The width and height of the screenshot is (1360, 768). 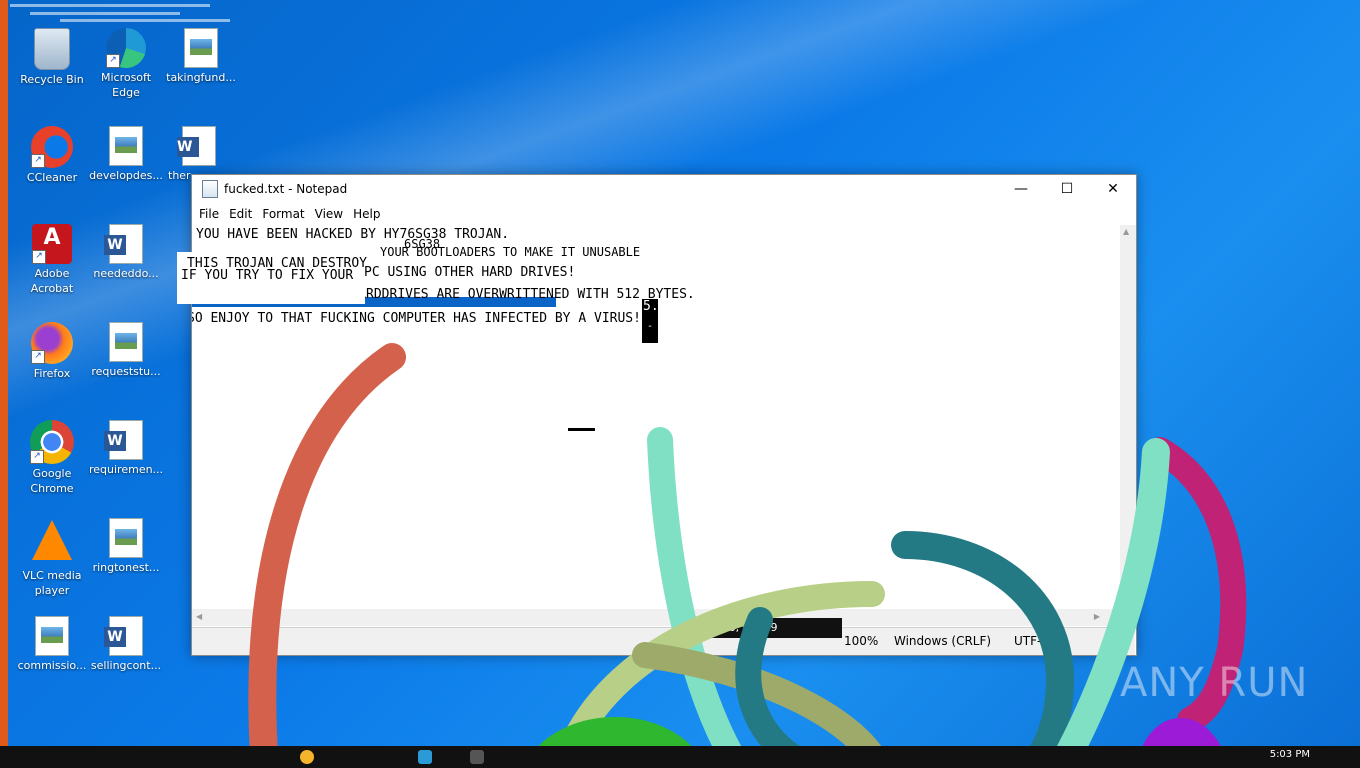 What do you see at coordinates (680, 757) in the screenshot?
I see `taskbar: 5:03 PM` at bounding box center [680, 757].